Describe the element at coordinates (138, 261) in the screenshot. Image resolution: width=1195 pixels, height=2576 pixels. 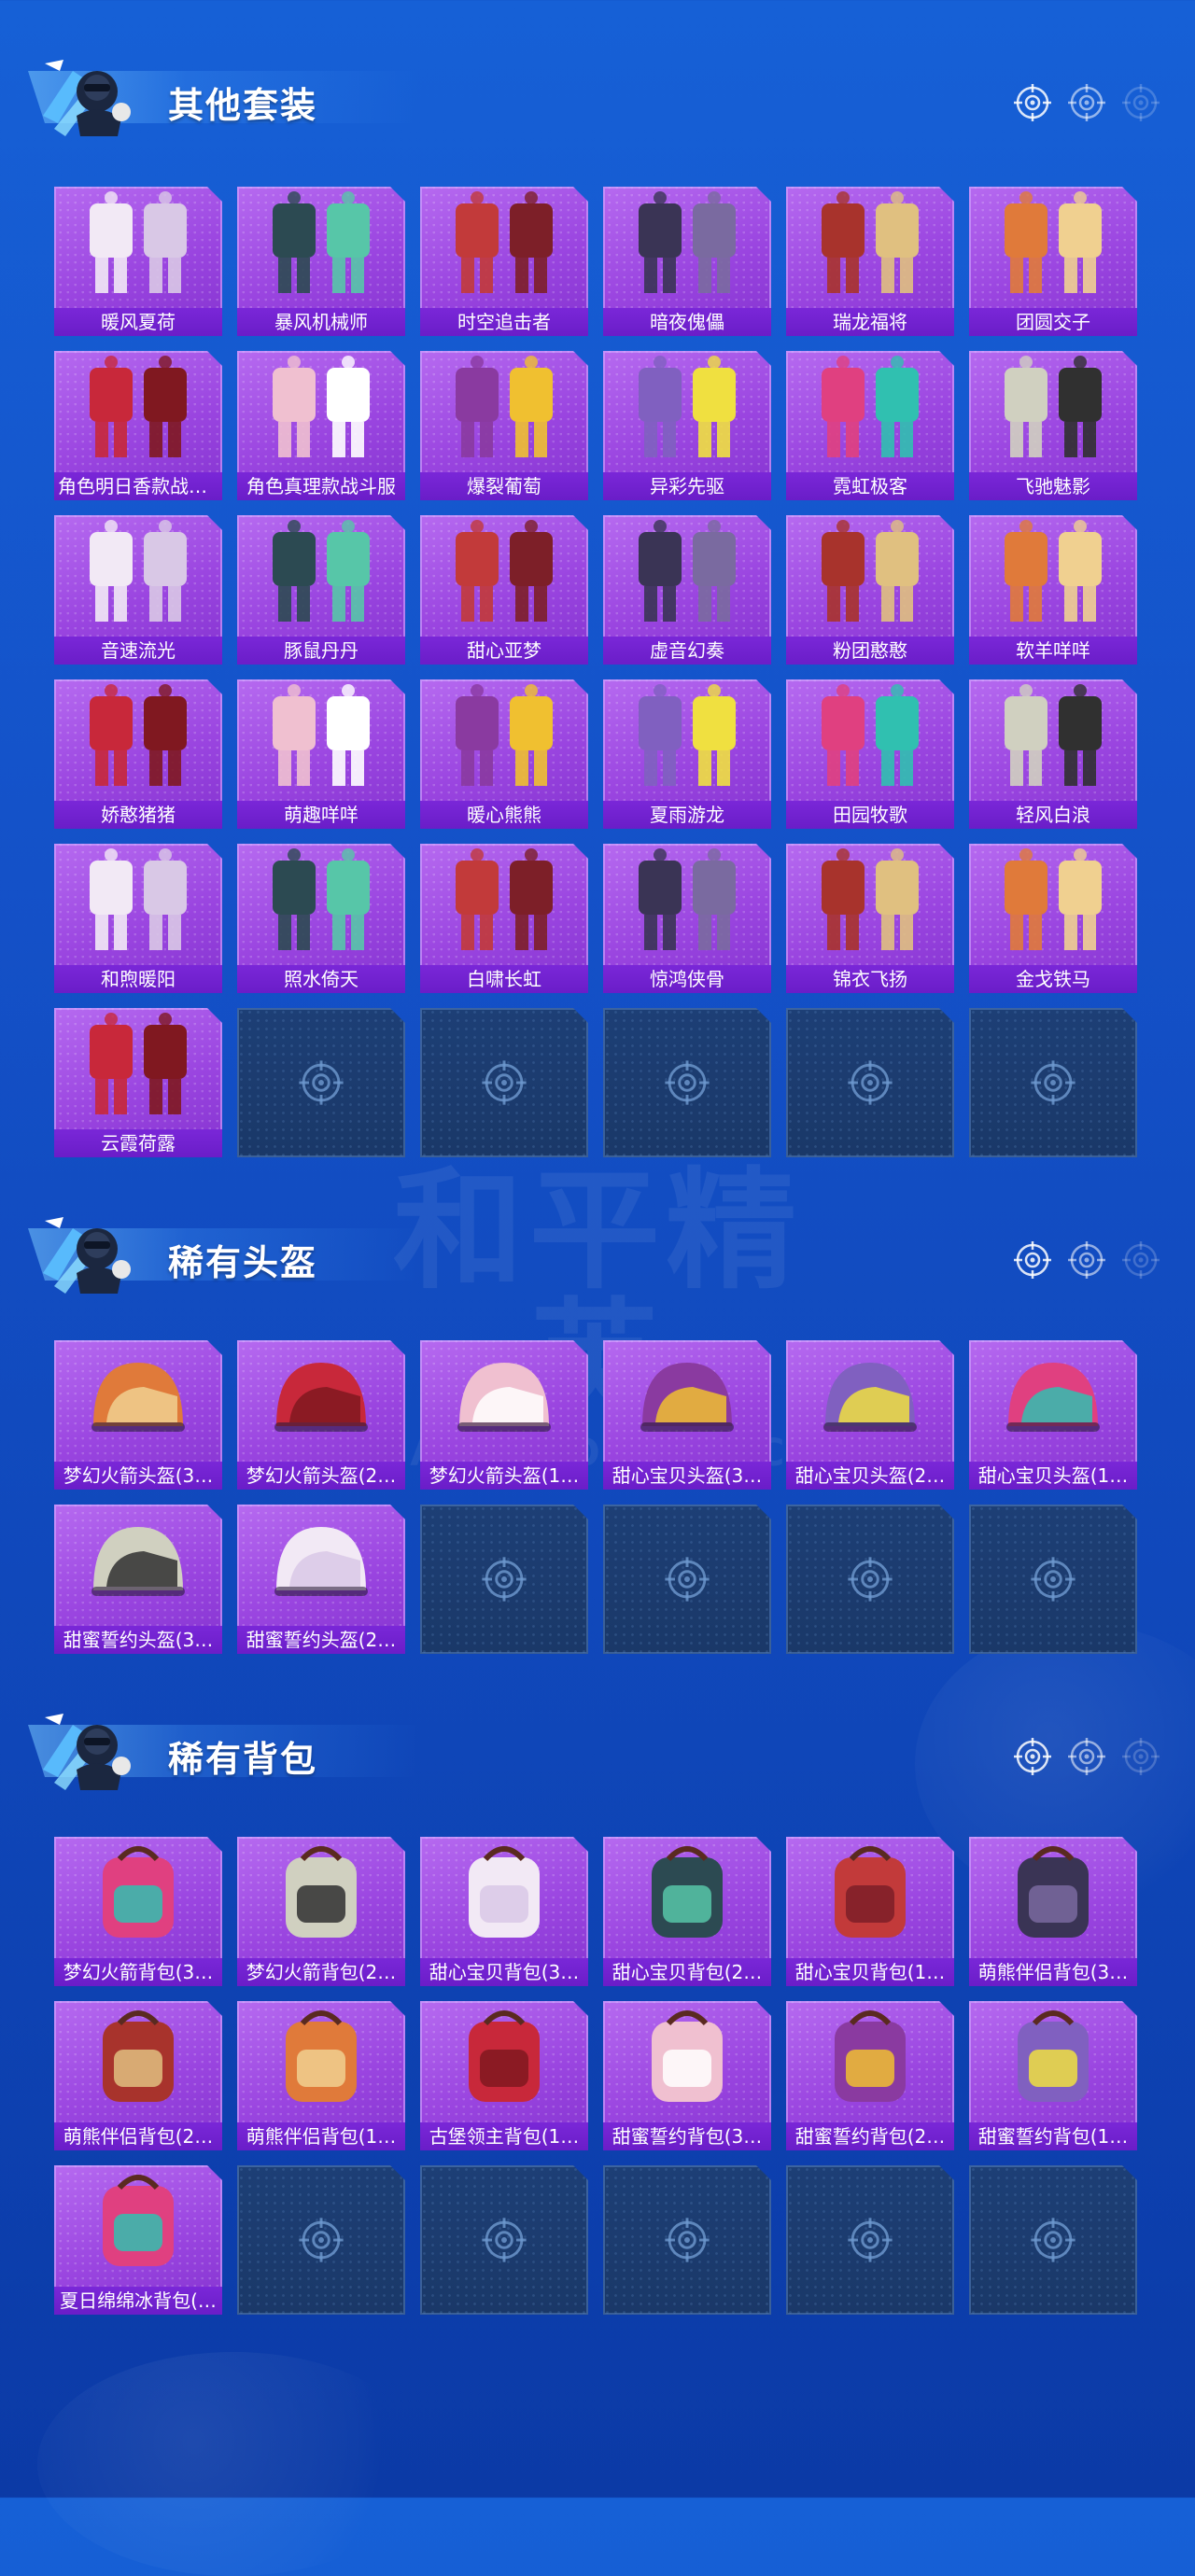
I see `item-card: 暖风夏荷` at that location.